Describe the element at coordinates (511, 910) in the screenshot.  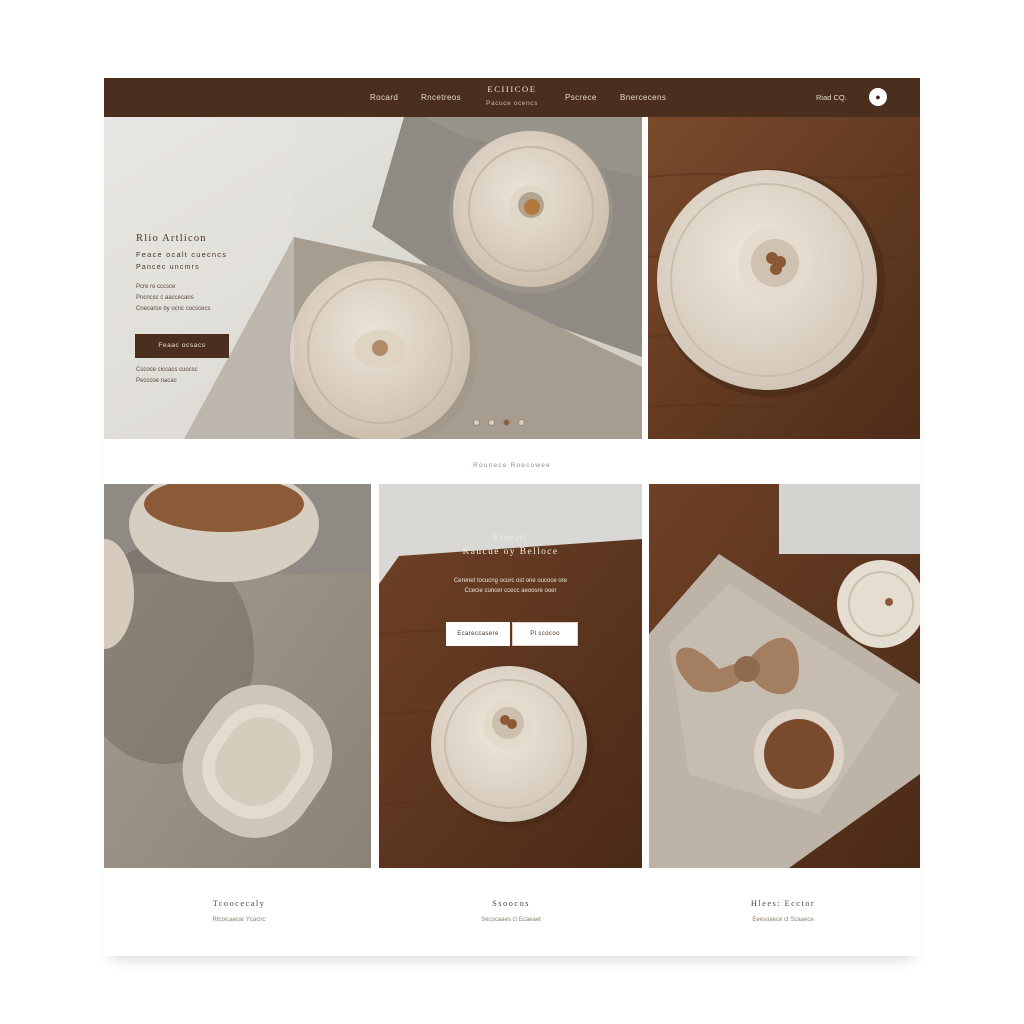
I see `caption-2: Ssoocos Secocaaes ct Ecaeaet` at that location.